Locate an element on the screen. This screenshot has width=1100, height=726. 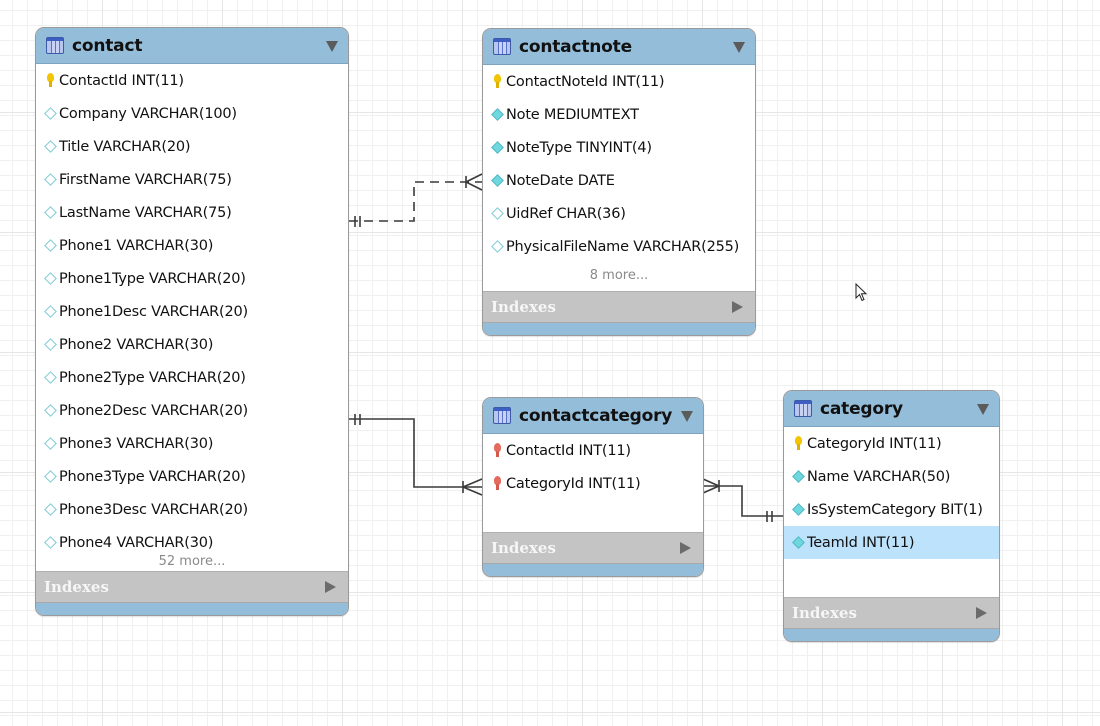
column-label: LastName VARCHAR(75) is located at coordinates (145, 212).